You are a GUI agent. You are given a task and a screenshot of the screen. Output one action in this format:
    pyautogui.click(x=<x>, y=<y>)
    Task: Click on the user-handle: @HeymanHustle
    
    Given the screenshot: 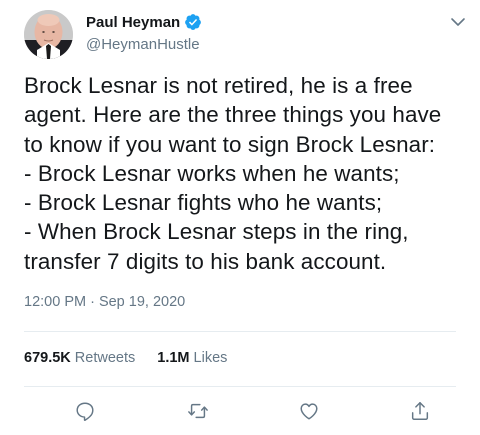 What is the action you would take?
    pyautogui.click(x=143, y=44)
    